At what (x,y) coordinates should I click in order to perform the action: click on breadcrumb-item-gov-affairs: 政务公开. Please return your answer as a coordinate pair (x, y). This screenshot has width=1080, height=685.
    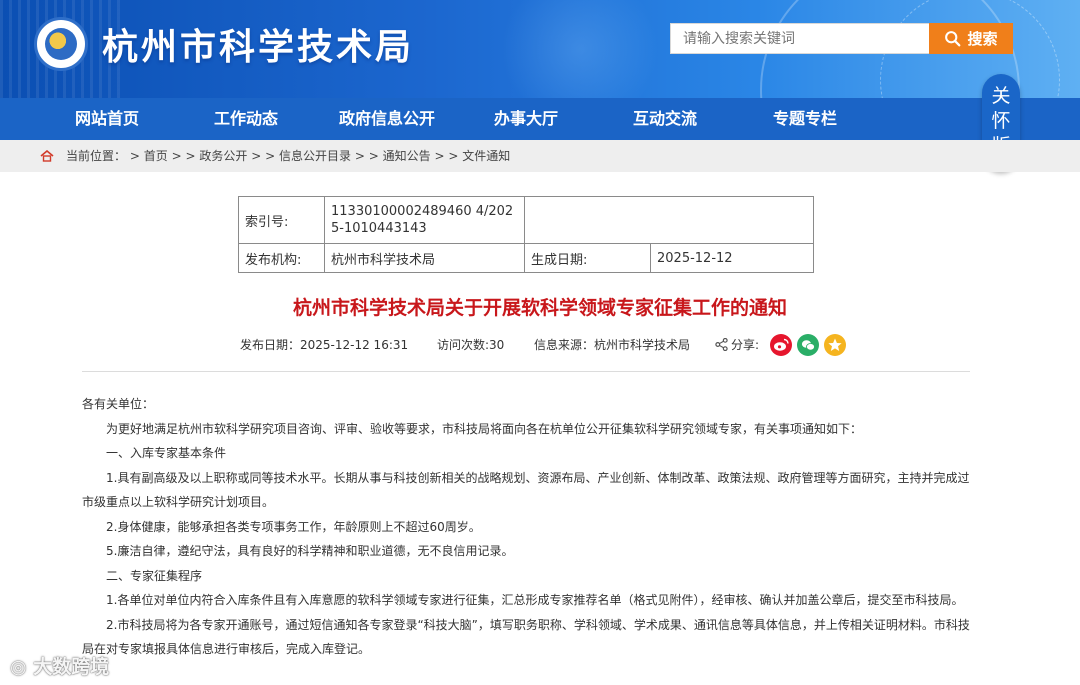
    Looking at the image, I should click on (223, 156).